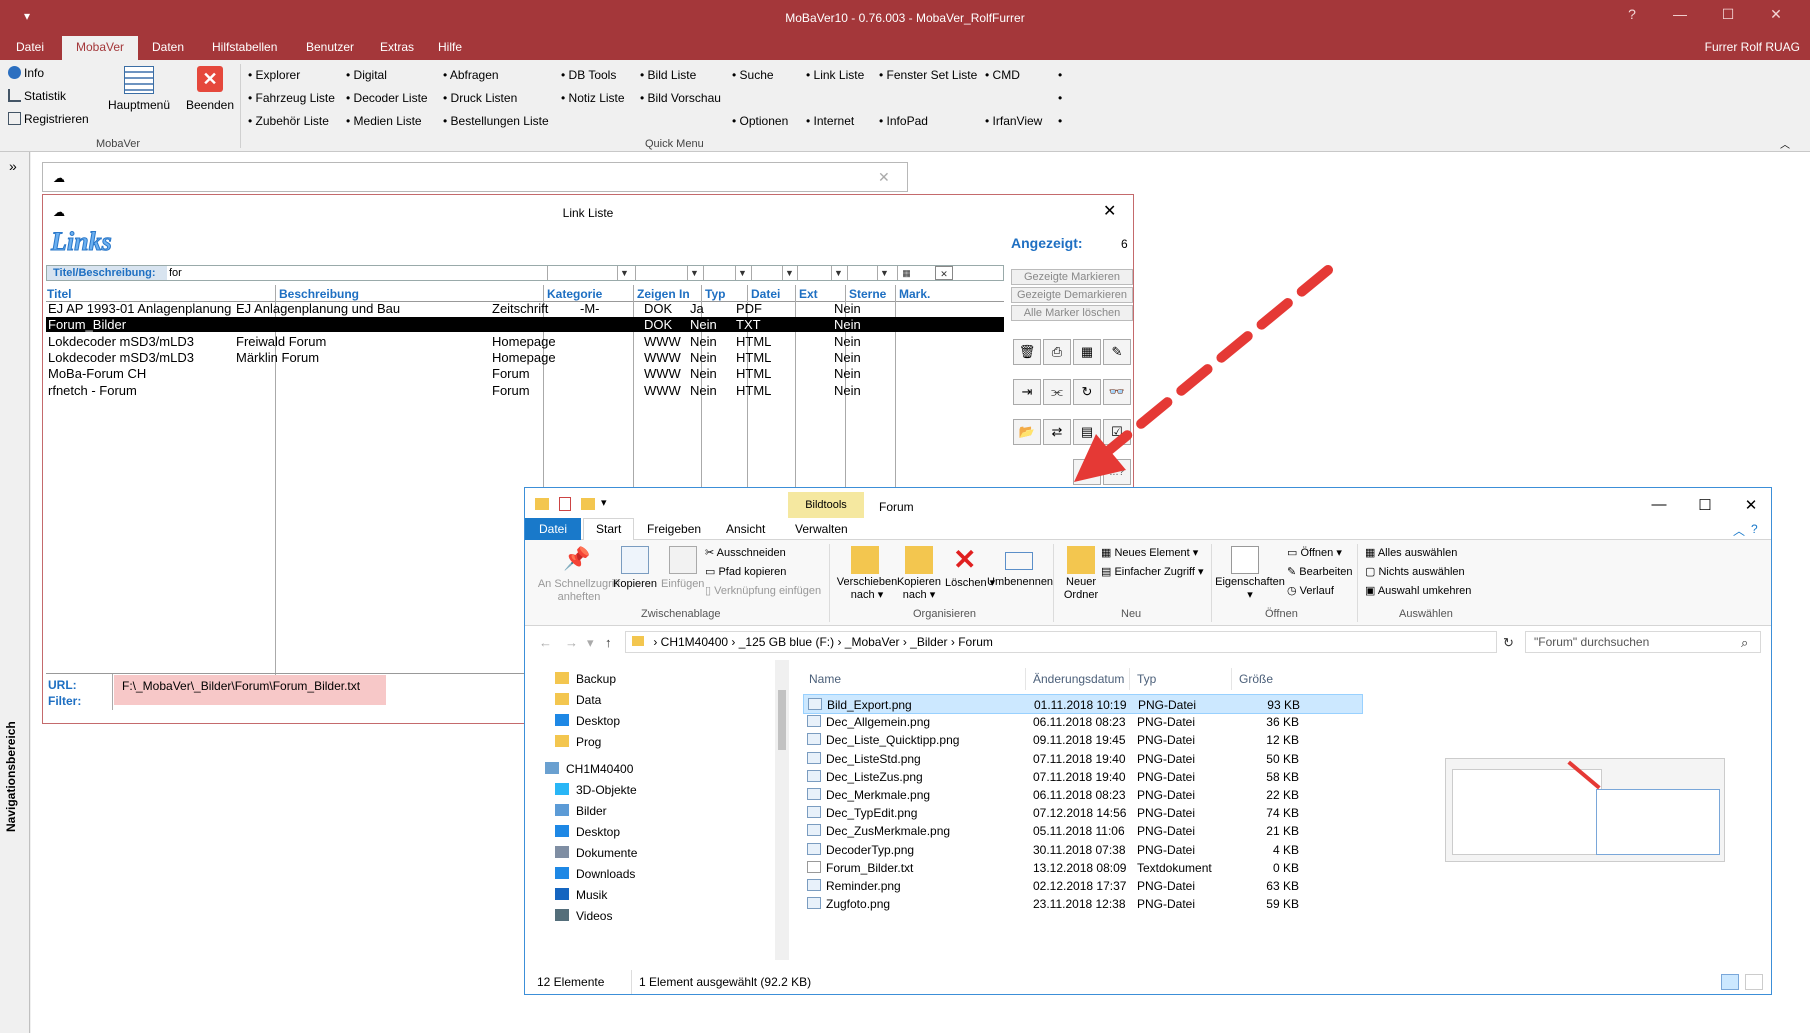  Describe the element at coordinates (867, 589) in the screenshot. I see `move-to-button: Verschieben nach ▾` at that location.